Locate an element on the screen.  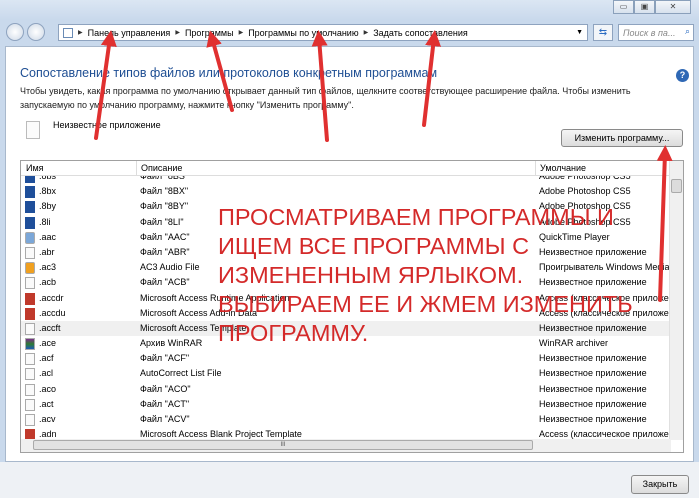
row-extension: .8li is located at coordinates (45, 221).